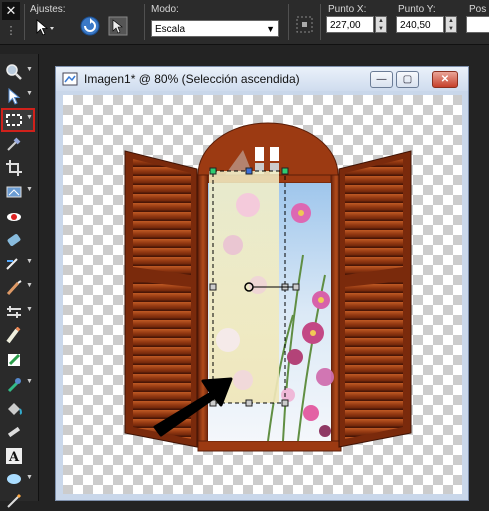 The image size is (489, 511). What do you see at coordinates (420, 24) in the screenshot?
I see `point-y-field: 240,50` at bounding box center [420, 24].